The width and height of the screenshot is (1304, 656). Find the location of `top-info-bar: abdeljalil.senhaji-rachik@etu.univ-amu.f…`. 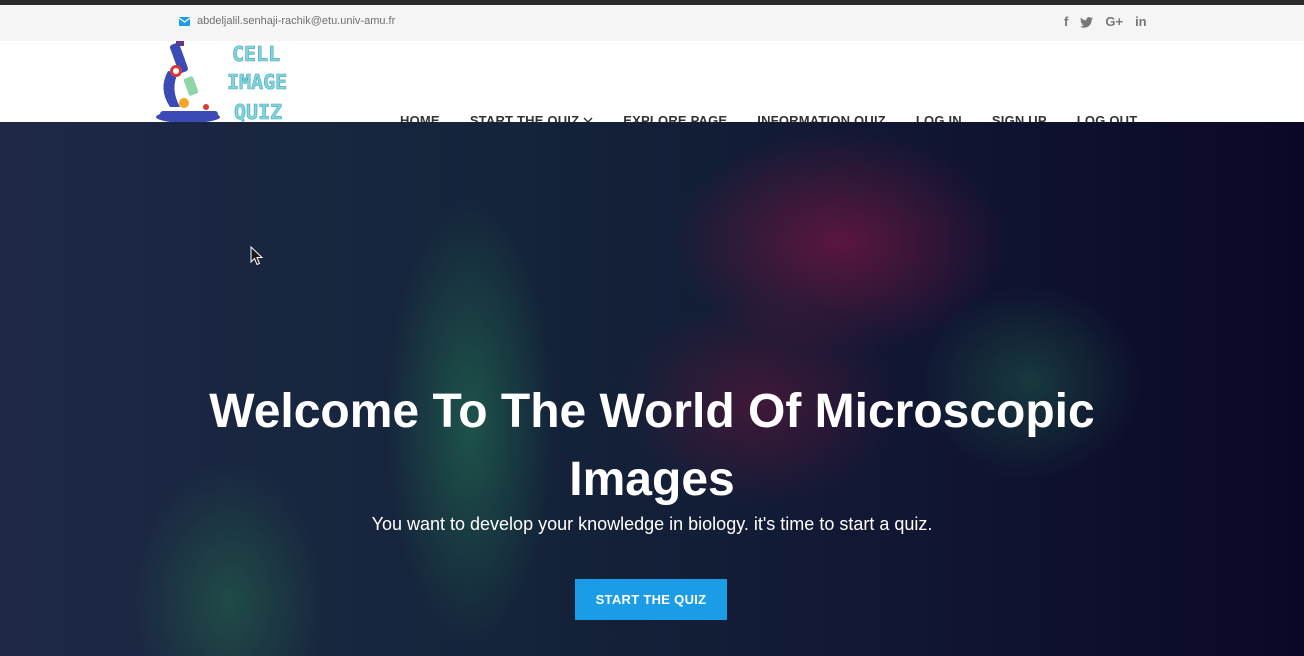

top-info-bar: abdeljalil.senhaji-rachik@etu.univ-amu.f… is located at coordinates (652, 23).